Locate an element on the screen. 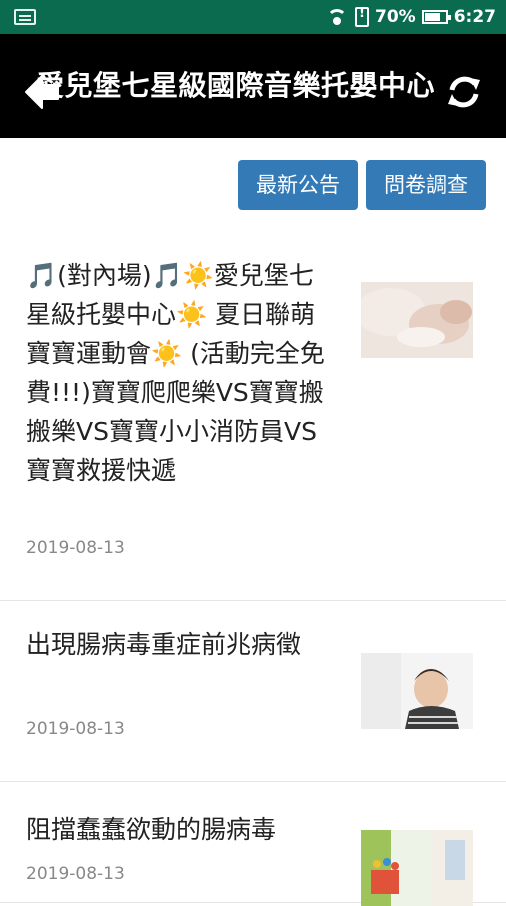 This screenshot has height=906, width=506. item-title: 出現腸病毒重症前兆病徵 is located at coordinates (164, 644).